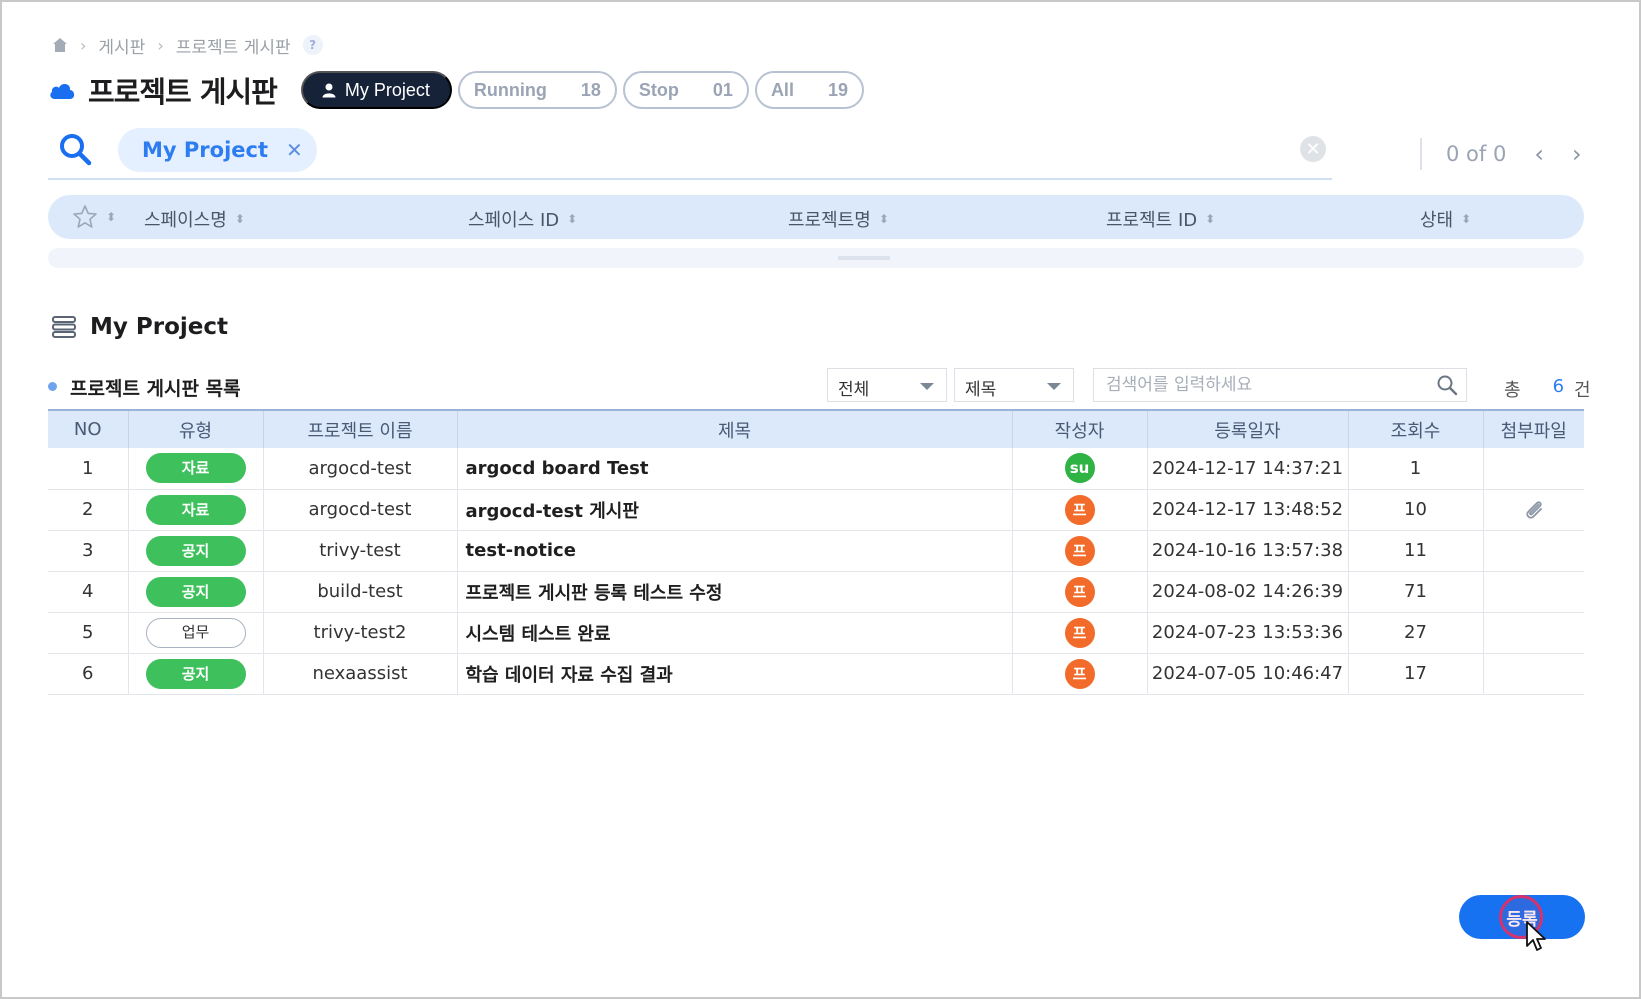 This screenshot has height=999, width=1641. Describe the element at coordinates (819, 386) in the screenshot. I see `board-list-toolbar: 프로젝트 게시판 목록 전체 제목 총 6 건` at that location.